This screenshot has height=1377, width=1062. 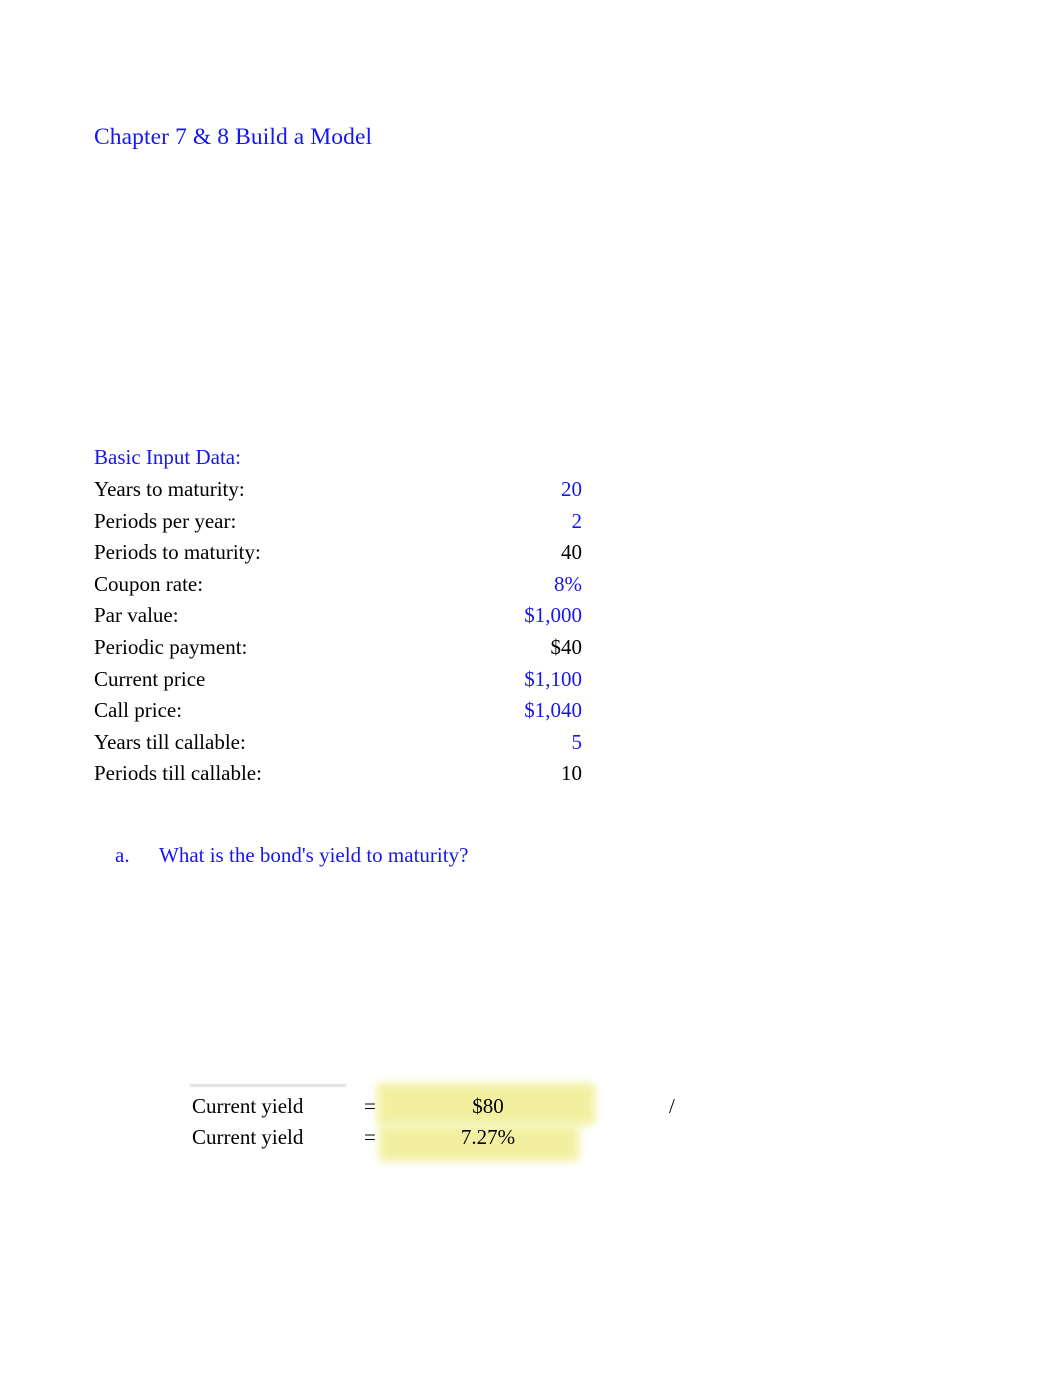 I want to click on row-label: Periods to maturity:, so click(x=177, y=552).